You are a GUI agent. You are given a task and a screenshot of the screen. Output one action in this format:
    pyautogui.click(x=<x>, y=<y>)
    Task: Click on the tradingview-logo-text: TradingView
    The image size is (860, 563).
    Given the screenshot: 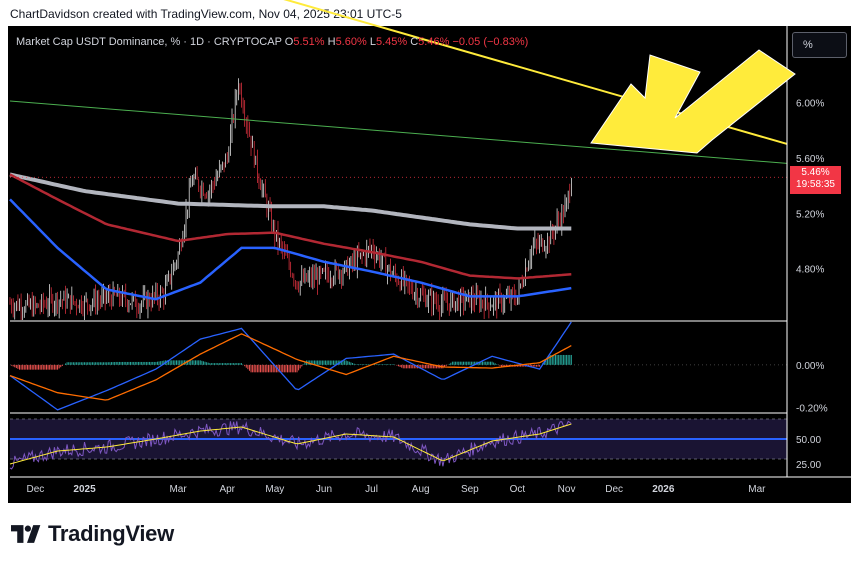 What is the action you would take?
    pyautogui.click(x=111, y=533)
    